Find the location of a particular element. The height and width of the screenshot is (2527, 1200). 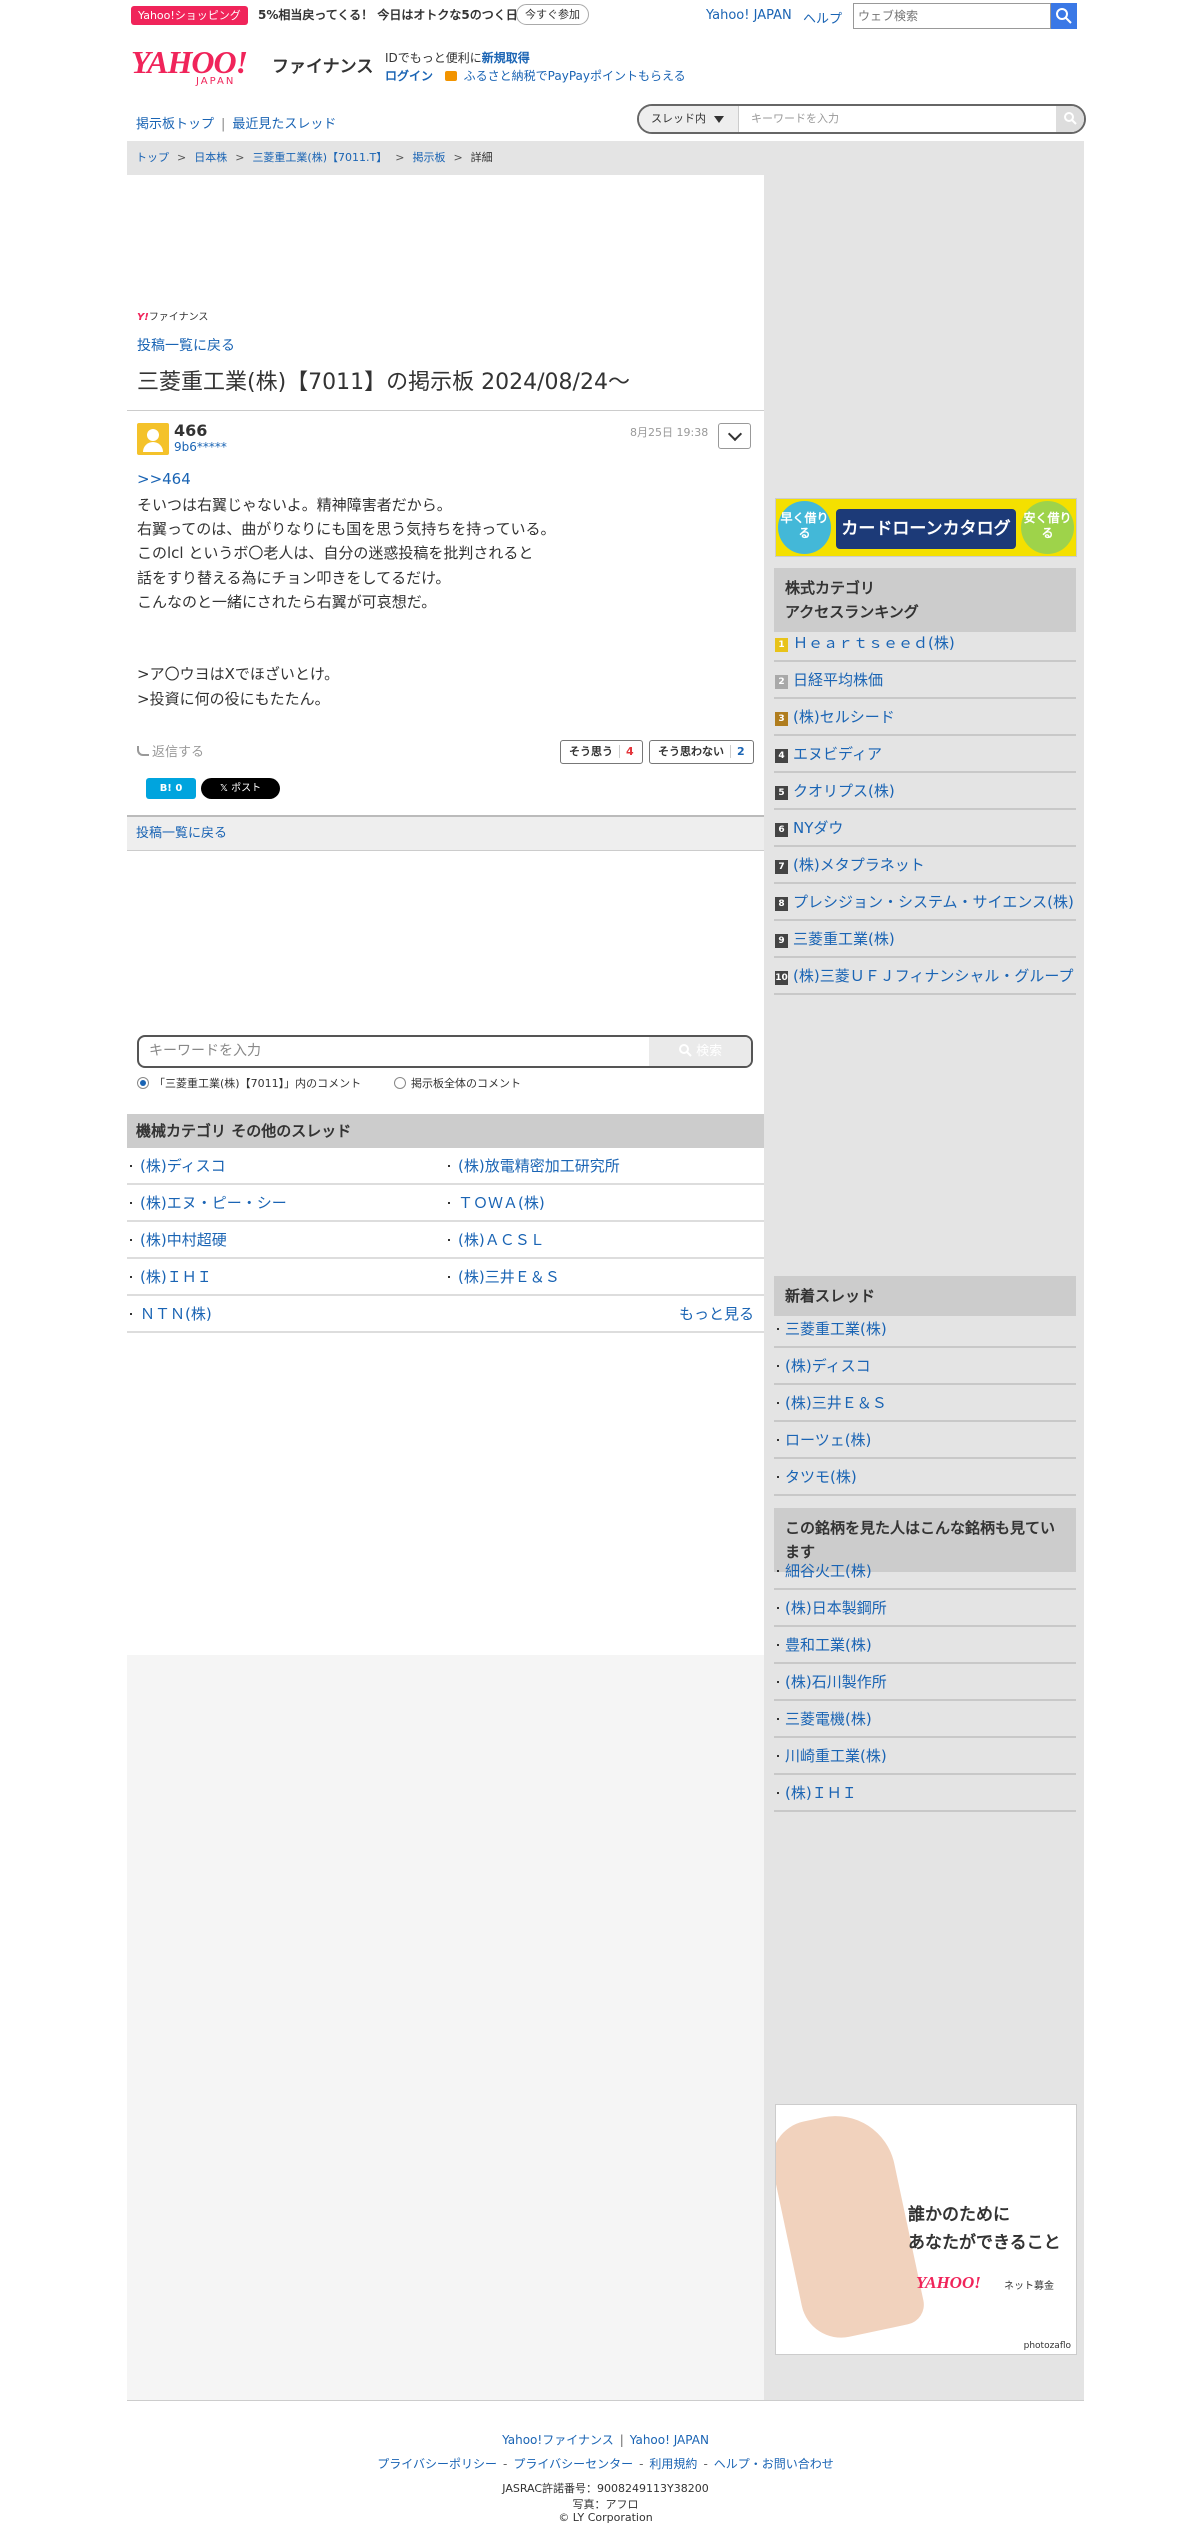

also-viewed-item: 三菱電機(株) is located at coordinates (925, 1719).